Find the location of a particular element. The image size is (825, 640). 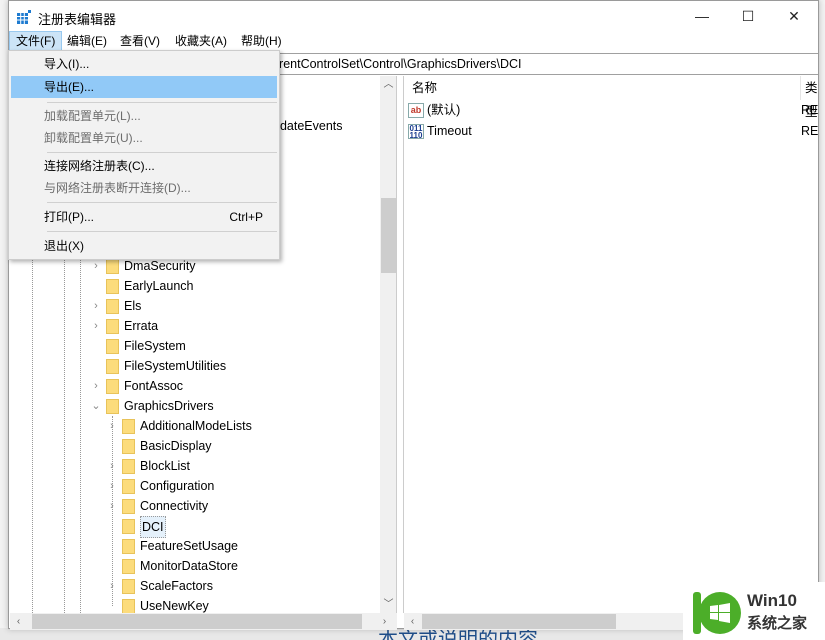

tree-item: › Connectivity is located at coordinates (194, 506).